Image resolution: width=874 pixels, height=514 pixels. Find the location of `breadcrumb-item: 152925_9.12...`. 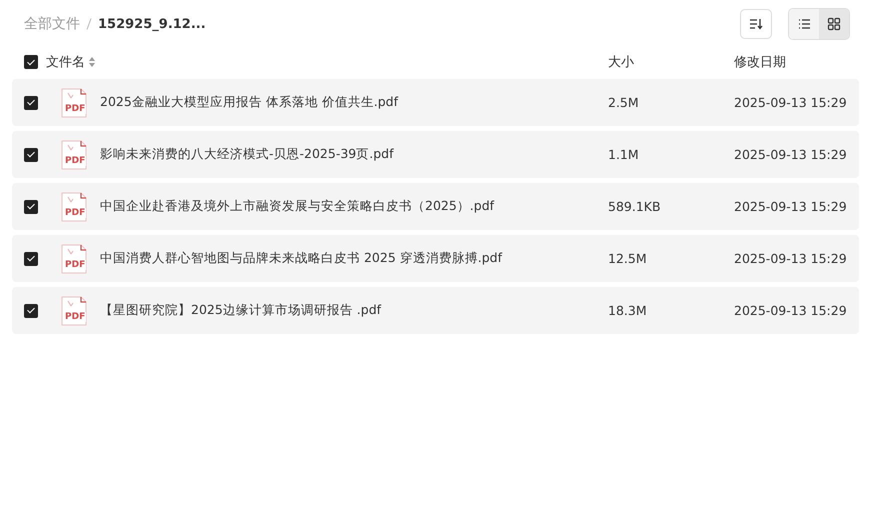

breadcrumb-item: 152925_9.12... is located at coordinates (152, 24).